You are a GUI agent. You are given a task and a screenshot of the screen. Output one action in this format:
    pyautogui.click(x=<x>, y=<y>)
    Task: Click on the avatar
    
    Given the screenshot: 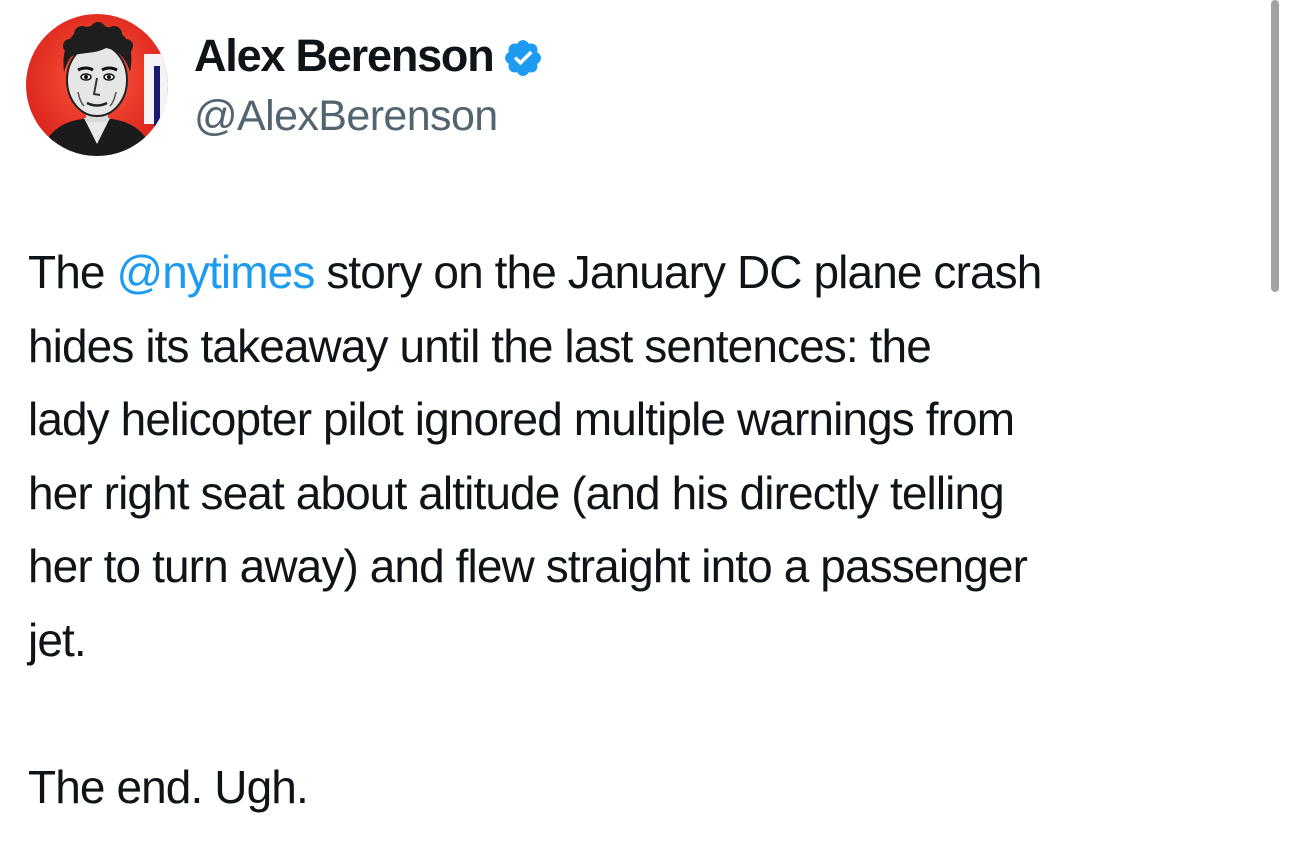 What is the action you would take?
    pyautogui.click(x=97, y=85)
    